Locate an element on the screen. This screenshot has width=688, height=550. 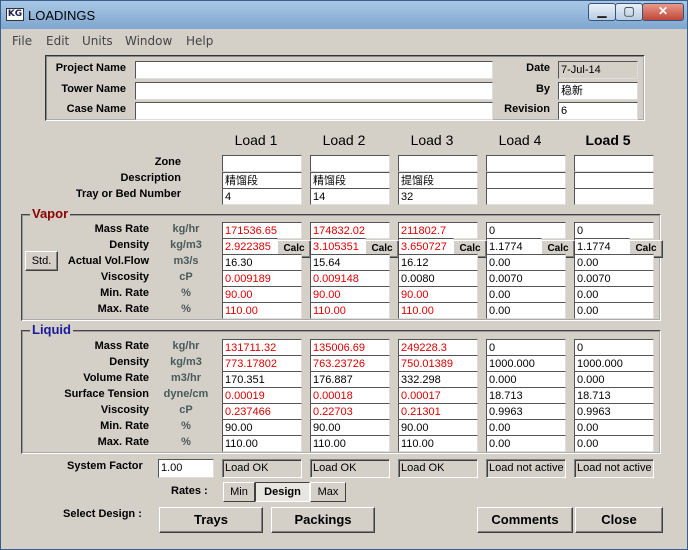
by-field: 稳新 is located at coordinates (598, 91).